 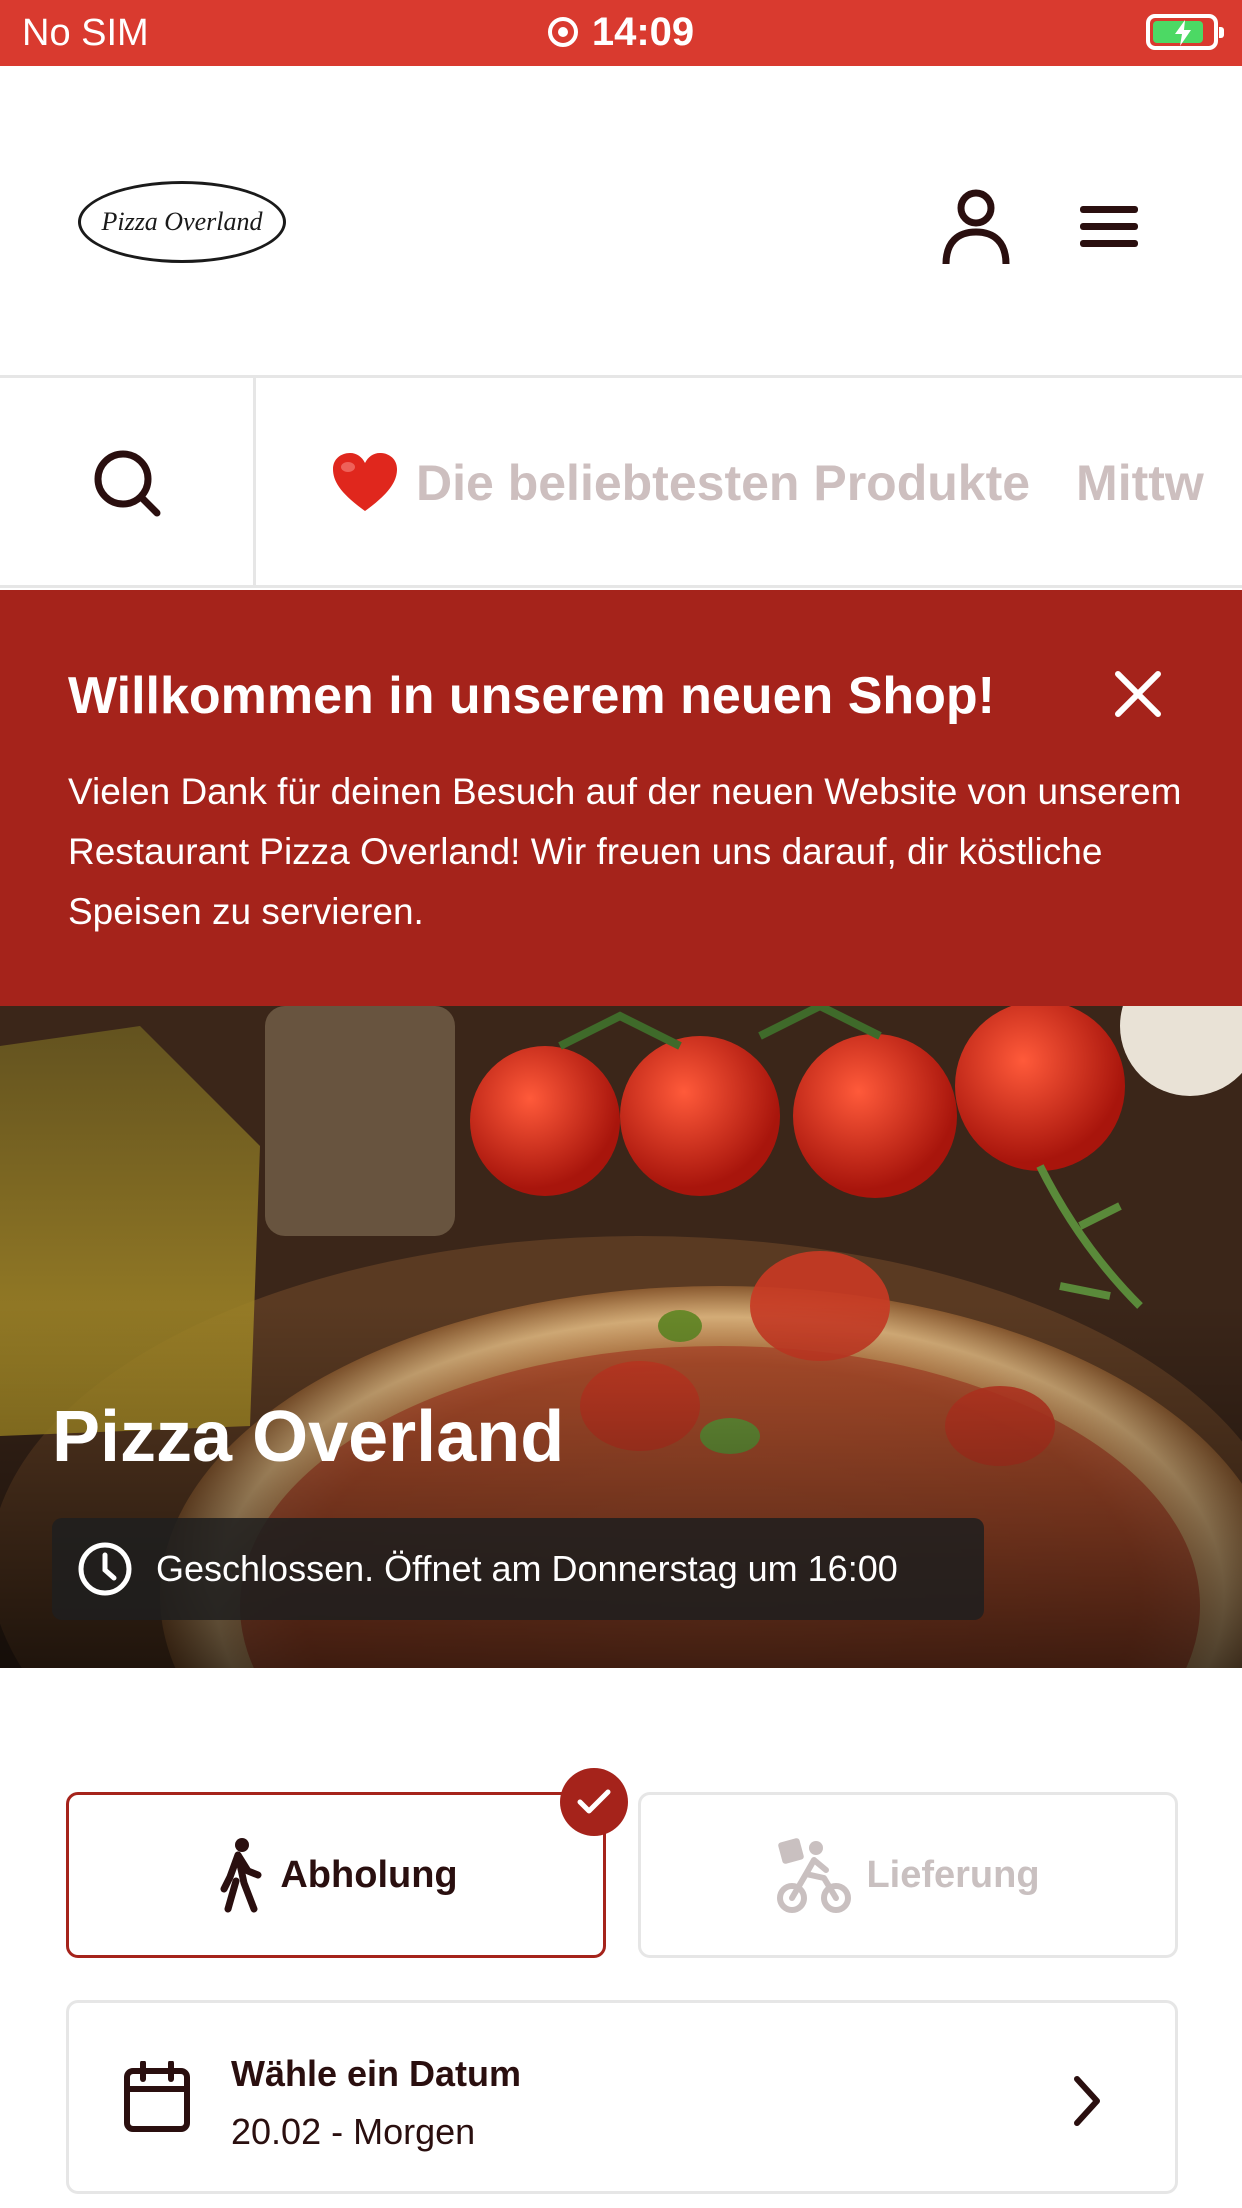 I want to click on category-tabs: Die beliebtesten Produkte Mittw, so click(x=786, y=481).